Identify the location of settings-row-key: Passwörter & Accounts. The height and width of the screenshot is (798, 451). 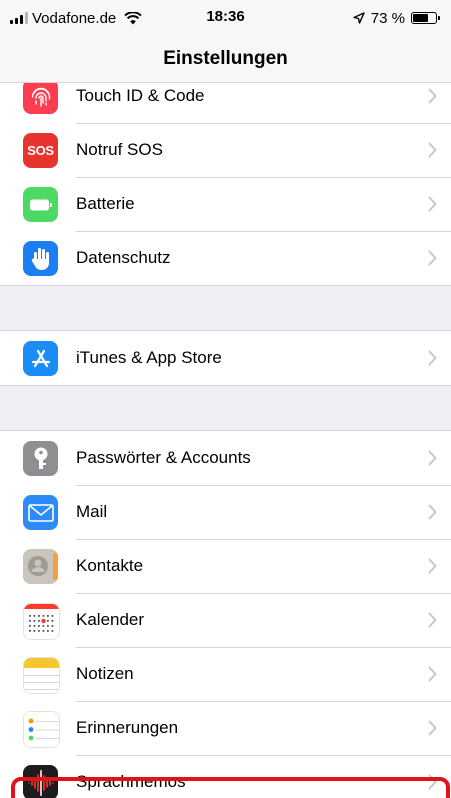
(225, 458).